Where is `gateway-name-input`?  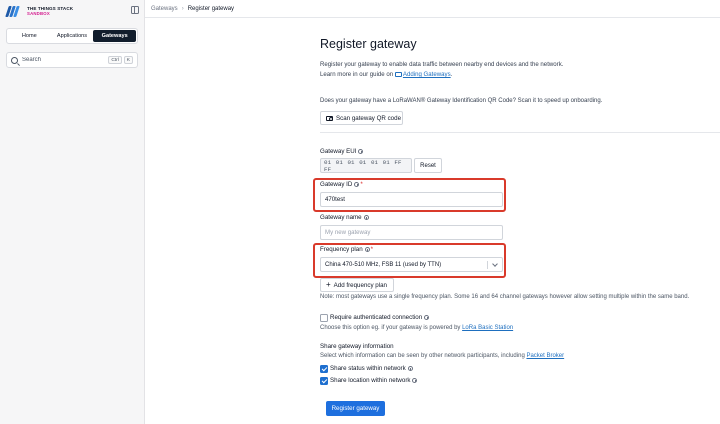 gateway-name-input is located at coordinates (411, 232).